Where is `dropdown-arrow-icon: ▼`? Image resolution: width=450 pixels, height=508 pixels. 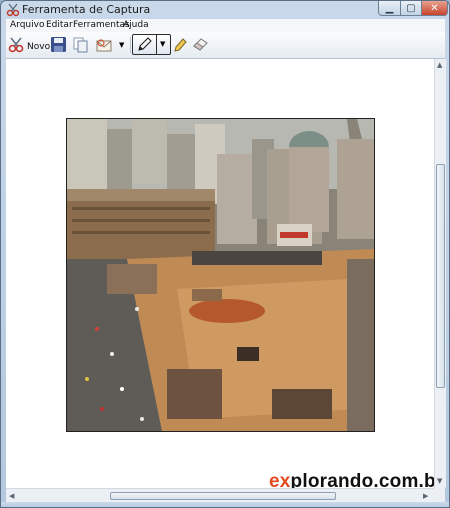 dropdown-arrow-icon: ▼ is located at coordinates (122, 45).